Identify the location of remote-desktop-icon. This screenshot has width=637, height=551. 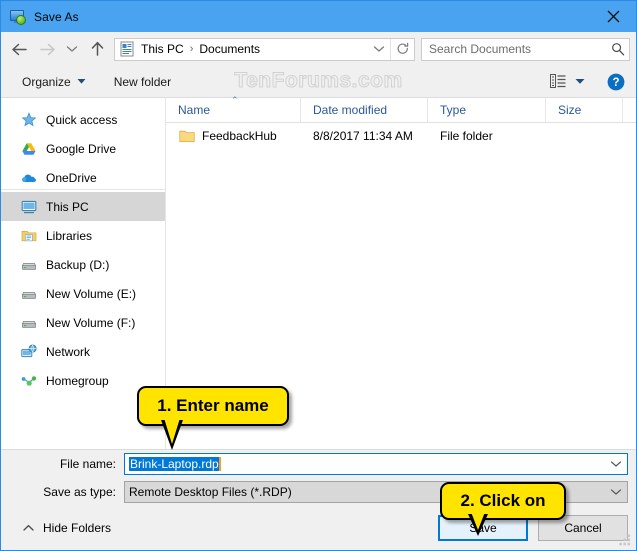
(18, 17).